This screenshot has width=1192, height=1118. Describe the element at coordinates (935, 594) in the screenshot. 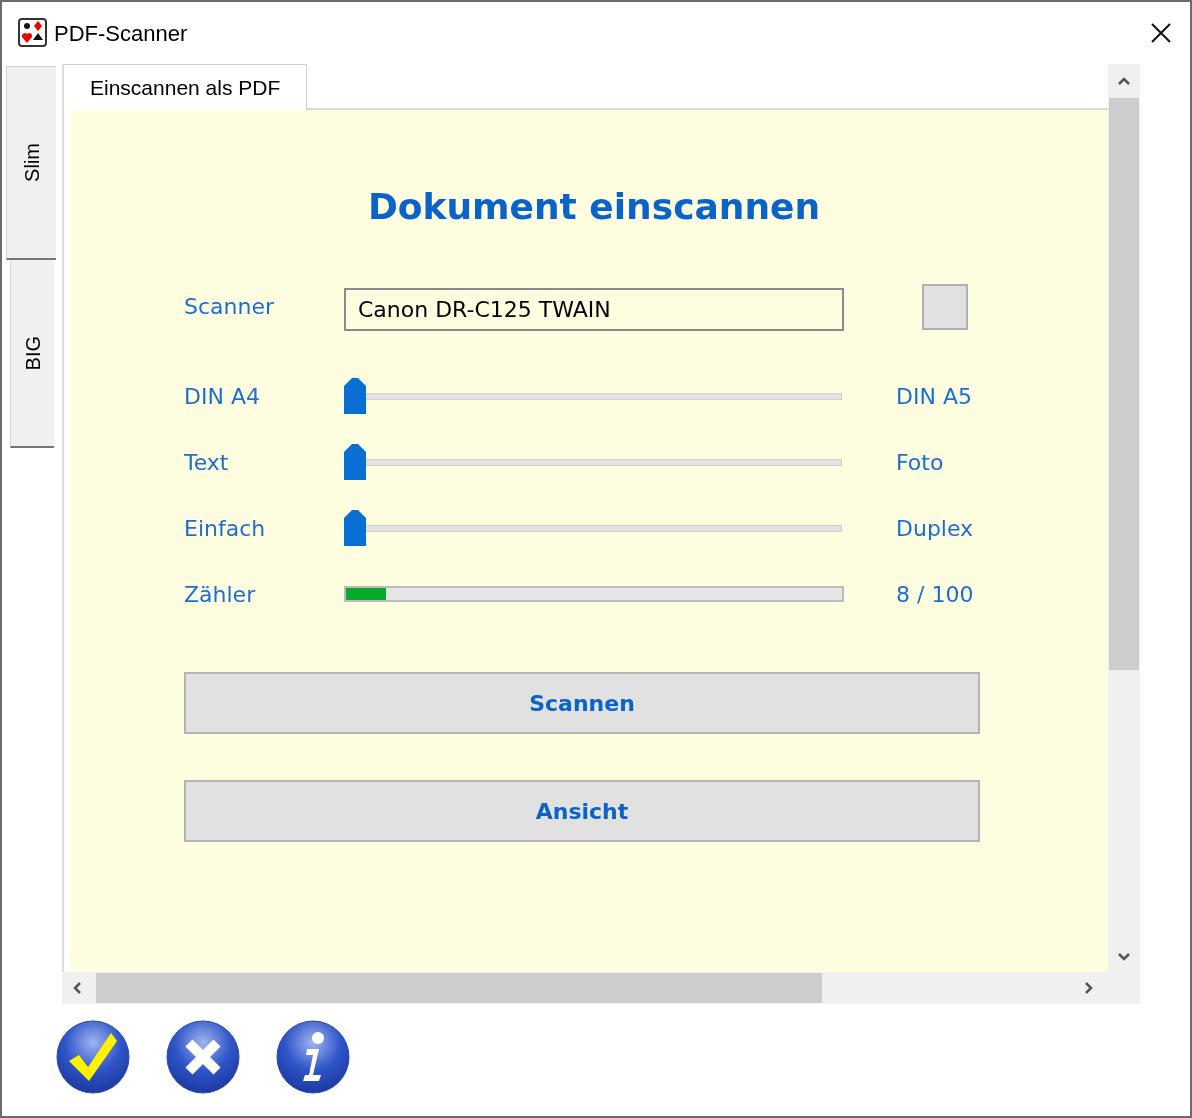

I see `setting-value: 8 / 100` at that location.